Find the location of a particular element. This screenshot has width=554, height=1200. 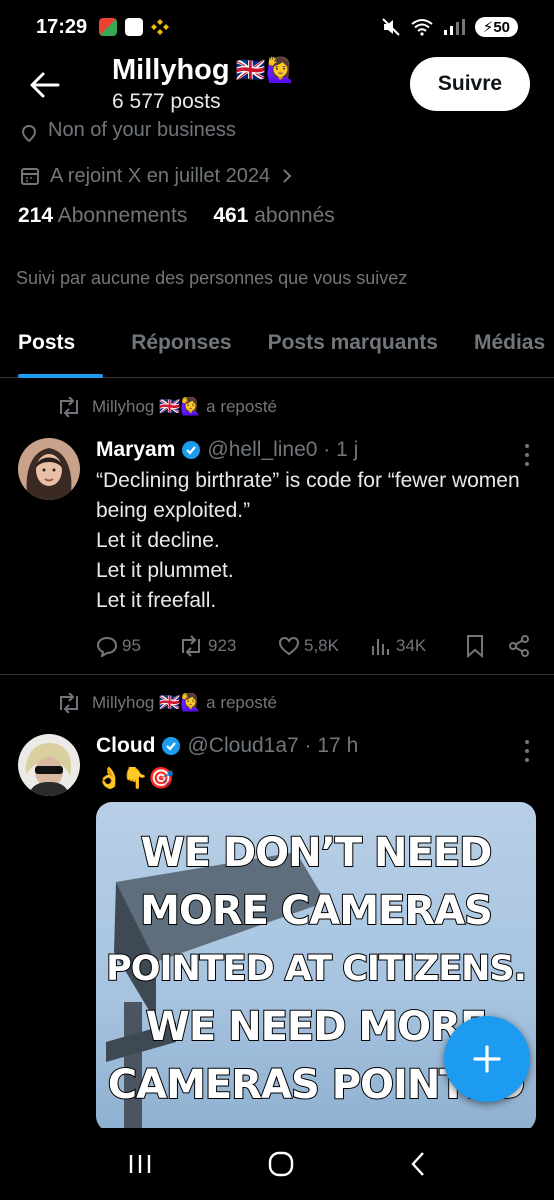

binance-icon is located at coordinates (160, 27).